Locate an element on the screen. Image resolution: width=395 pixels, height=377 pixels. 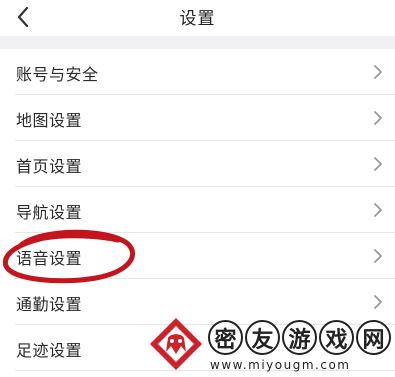
watermark-char: 网 is located at coordinates (373, 337).